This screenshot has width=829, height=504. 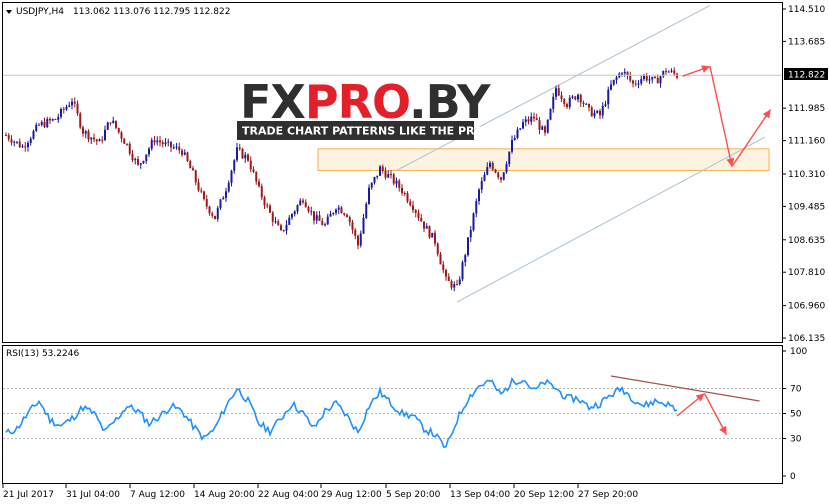 I want to click on logo-tagline: TRADE CHART PATTERNS LIKE THE PROS, so click(x=367, y=131).